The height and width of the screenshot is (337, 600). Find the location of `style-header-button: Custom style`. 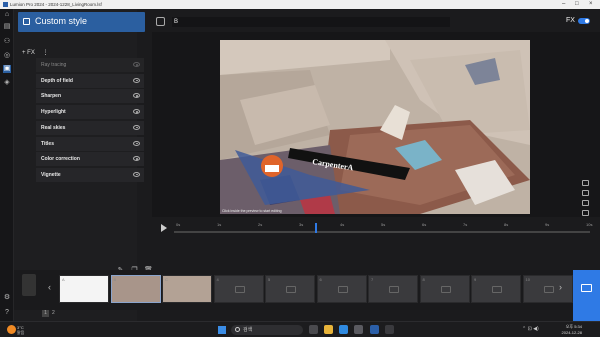

style-header-button: Custom style is located at coordinates (81, 22).